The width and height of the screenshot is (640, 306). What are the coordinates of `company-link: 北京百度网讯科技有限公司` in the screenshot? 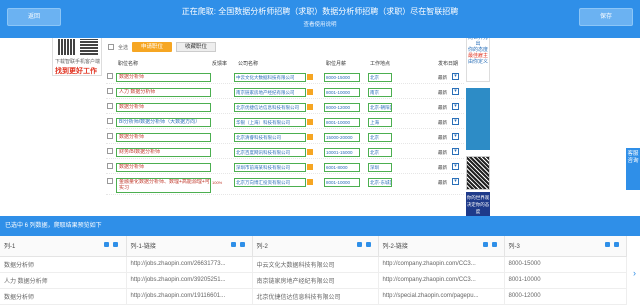 It's located at (270, 152).